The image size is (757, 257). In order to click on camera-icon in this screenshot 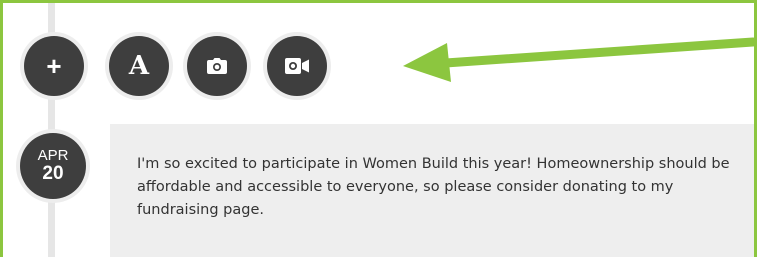, I will do `click(217, 66)`.